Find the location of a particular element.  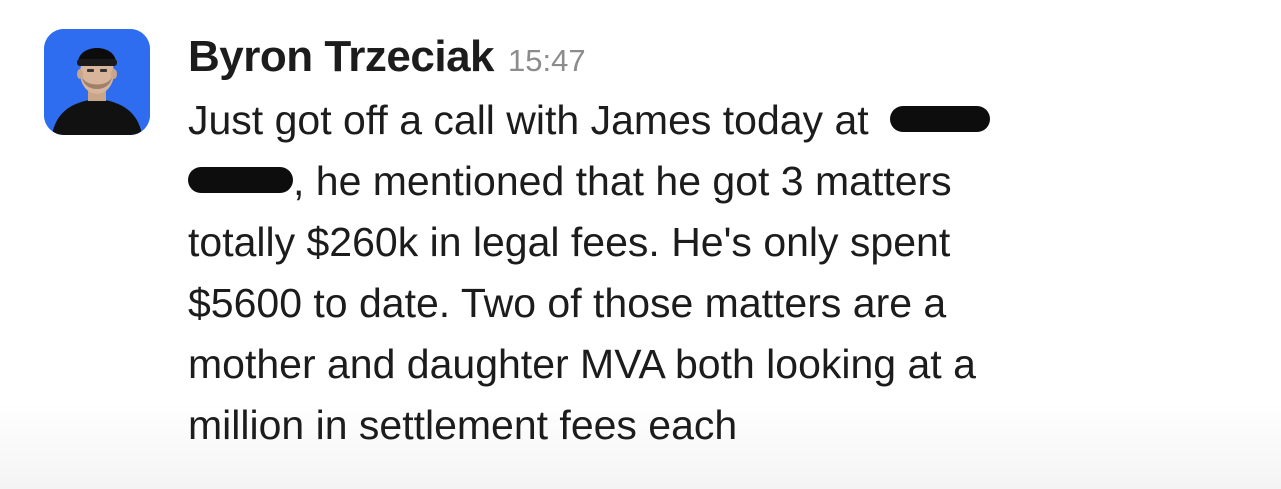

message-text: Just got off a call with James today at is located at coordinates (534, 120).